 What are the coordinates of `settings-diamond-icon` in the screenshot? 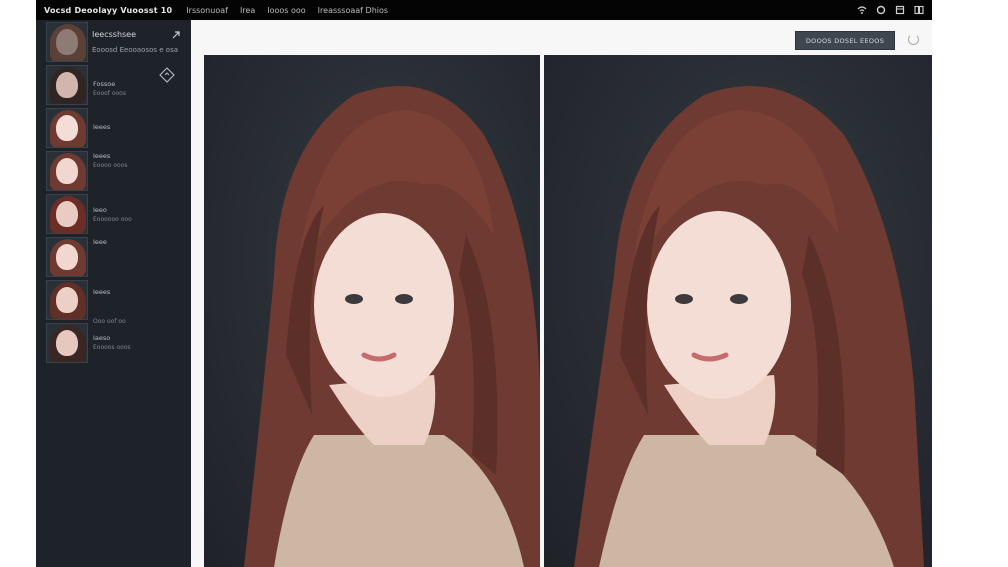 It's located at (167, 75).